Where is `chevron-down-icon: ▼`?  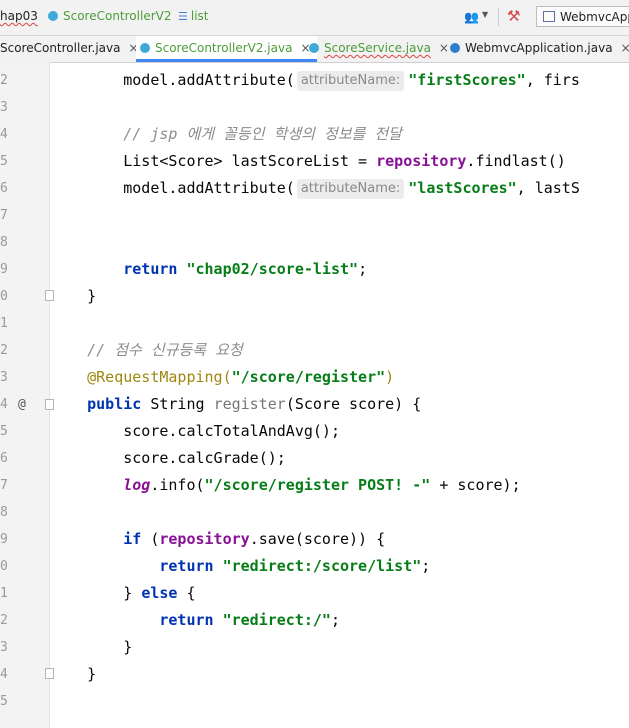 chevron-down-icon: ▼ is located at coordinates (485, 14).